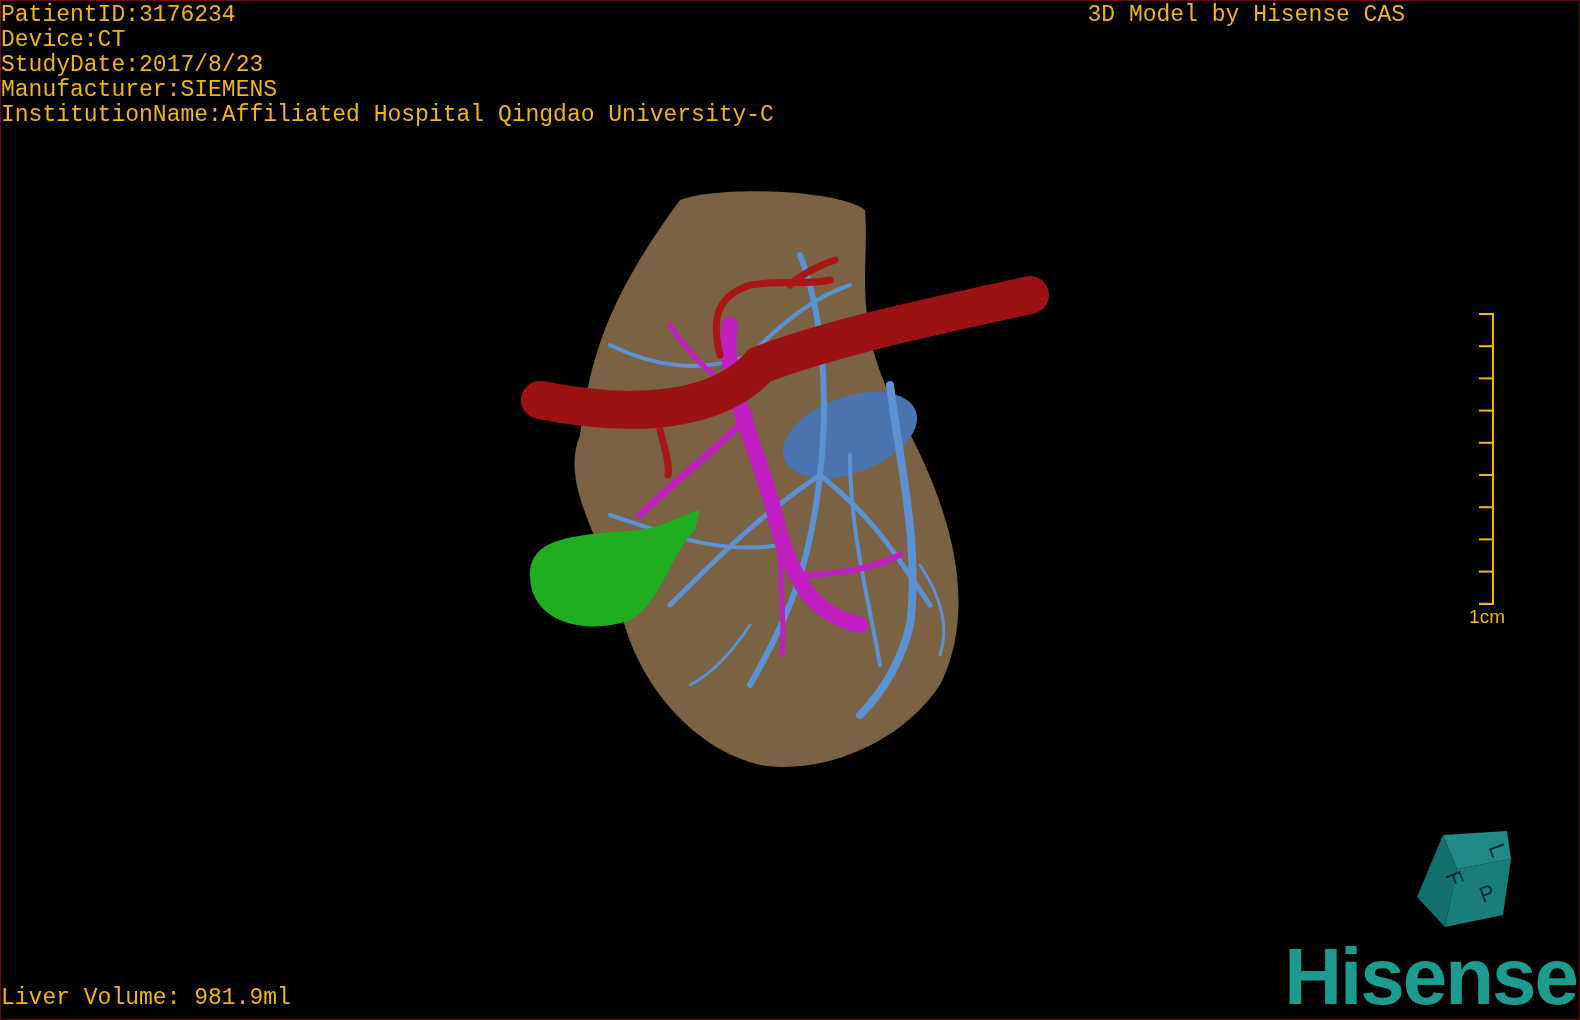 Image resolution: width=1580 pixels, height=1020 pixels. Describe the element at coordinates (1454, 878) in the screenshot. I see `orientation-label: F` at that location.